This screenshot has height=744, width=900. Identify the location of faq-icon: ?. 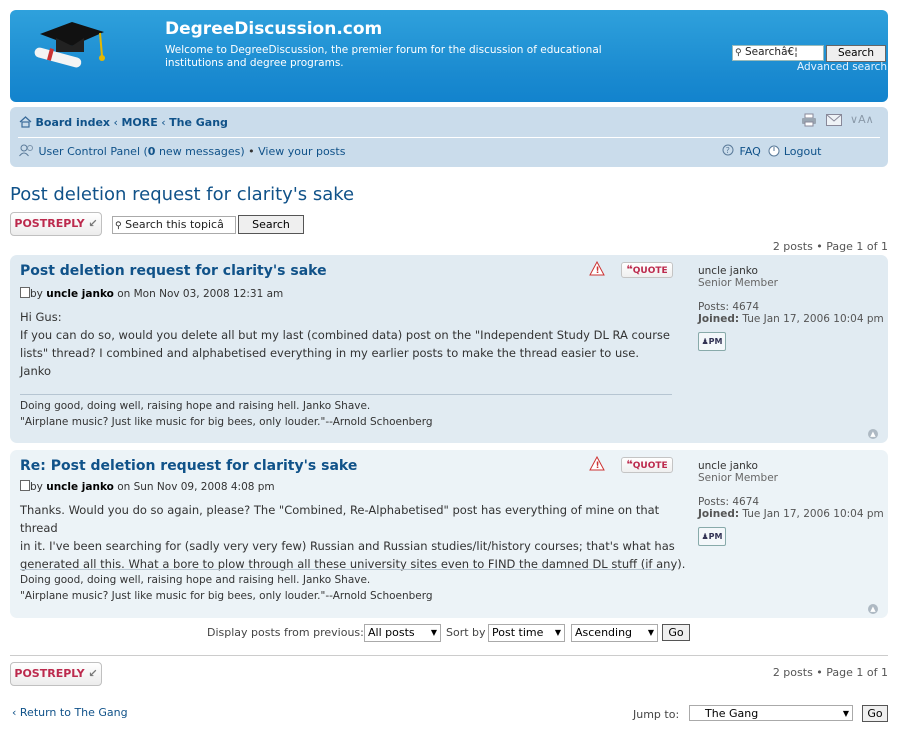
(729, 152).